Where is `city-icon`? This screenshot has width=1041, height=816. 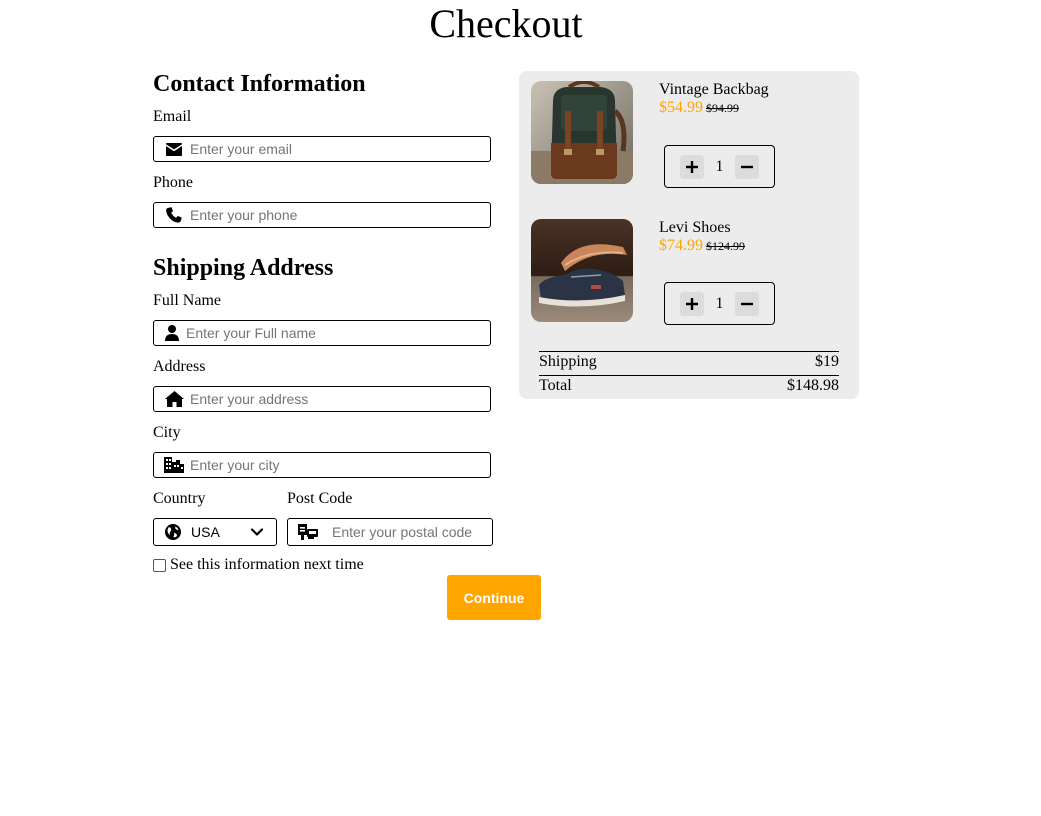 city-icon is located at coordinates (174, 465).